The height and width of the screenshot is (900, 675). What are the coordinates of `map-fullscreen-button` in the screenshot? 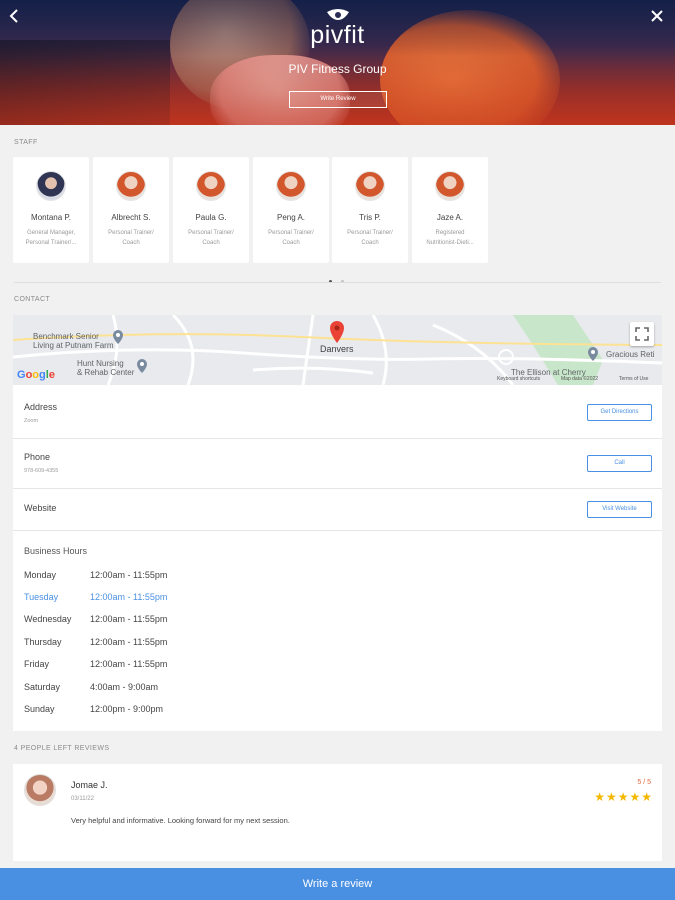 It's located at (642, 334).